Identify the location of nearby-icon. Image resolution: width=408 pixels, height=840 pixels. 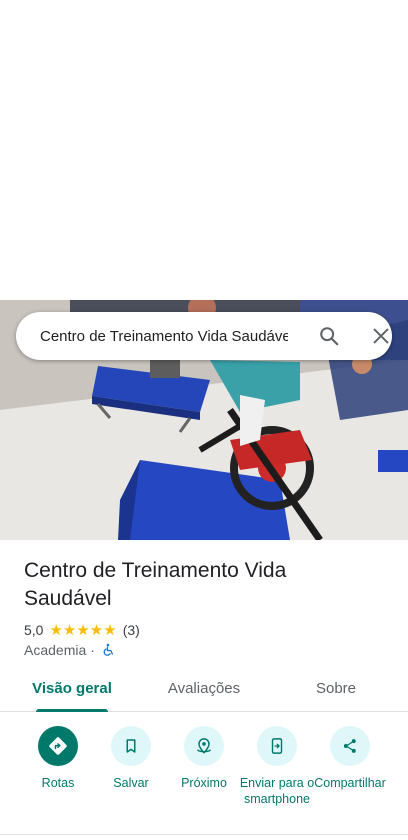
(204, 746).